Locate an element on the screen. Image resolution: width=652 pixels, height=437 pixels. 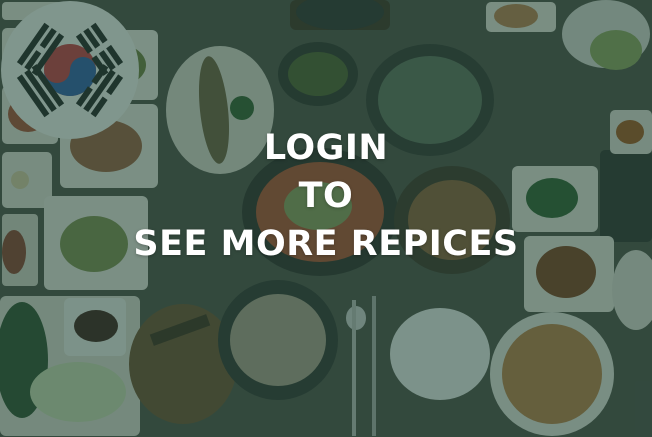
to-text: TO is located at coordinates (326, 196).